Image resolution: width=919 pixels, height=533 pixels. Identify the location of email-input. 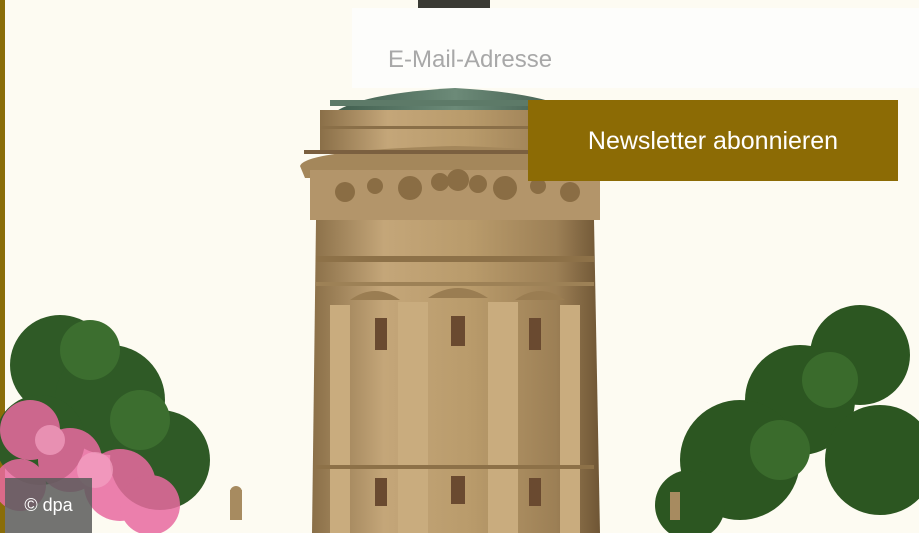
(635, 48).